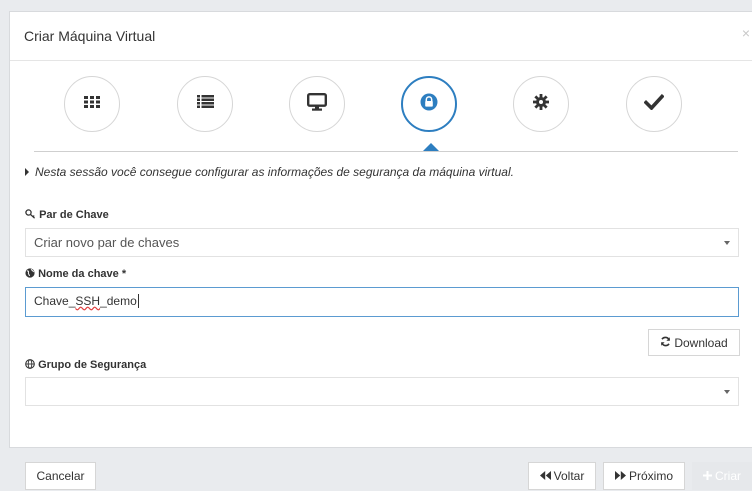  I want to click on download-button: Download, so click(694, 342).